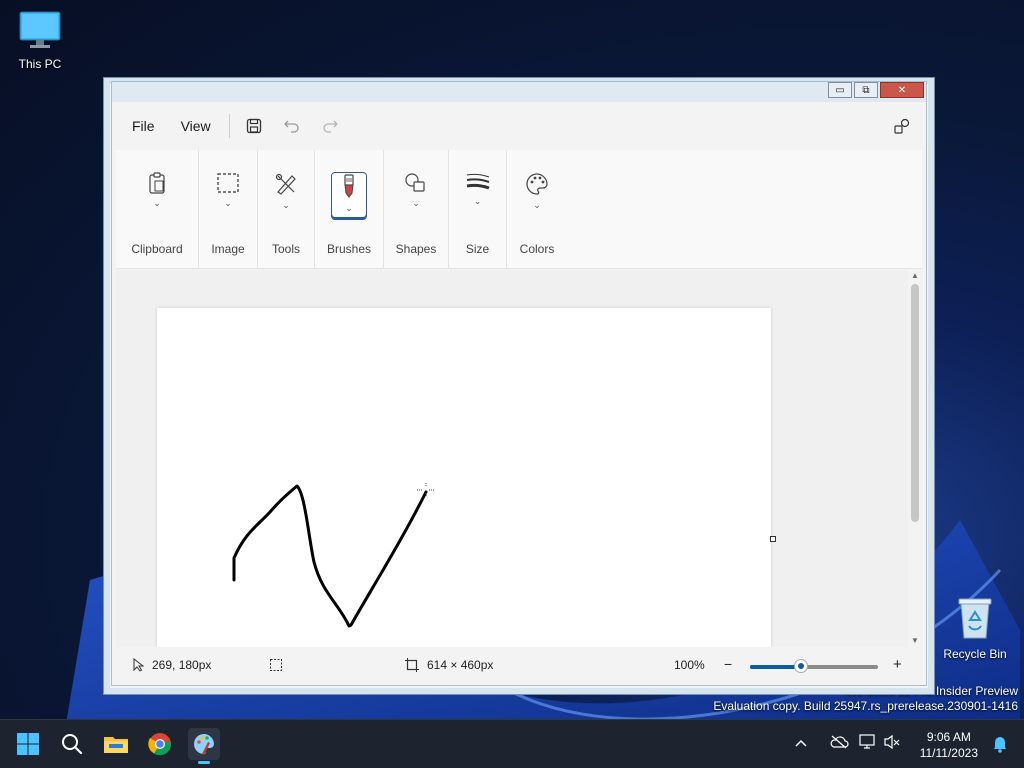  I want to click on tools-icon, so click(285, 184).